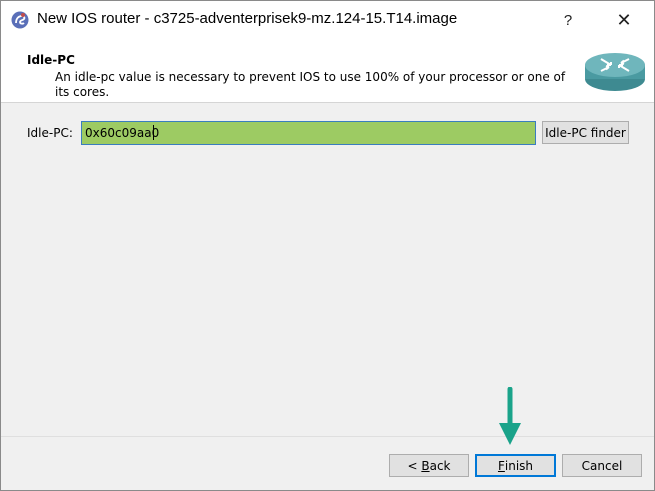 The height and width of the screenshot is (491, 655). Describe the element at coordinates (308, 133) in the screenshot. I see `idle-pc-input` at that location.